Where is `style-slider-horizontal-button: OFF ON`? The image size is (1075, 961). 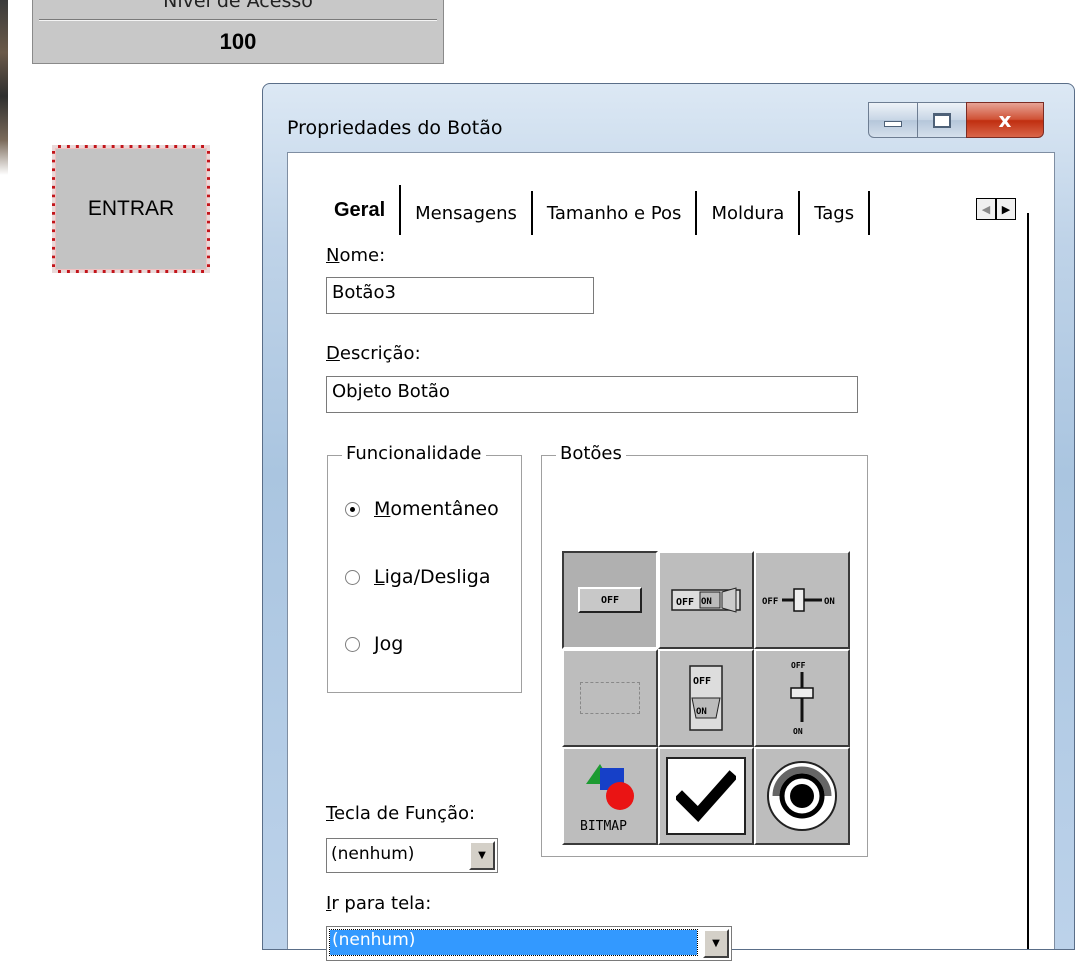 style-slider-horizontal-button: OFF ON is located at coordinates (802, 600).